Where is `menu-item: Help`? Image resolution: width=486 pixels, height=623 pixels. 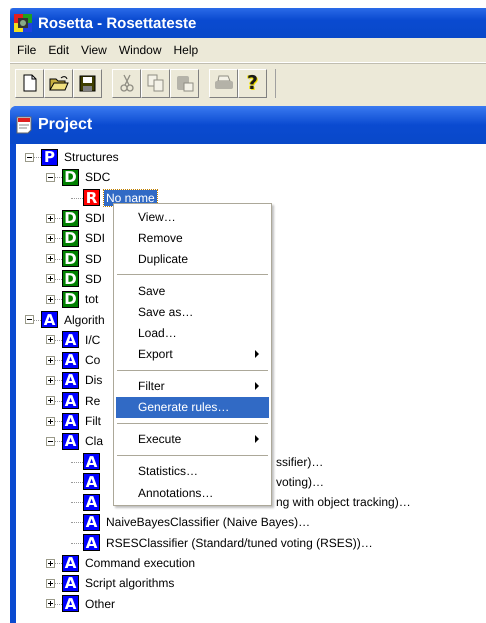 menu-item: Help is located at coordinates (187, 50).